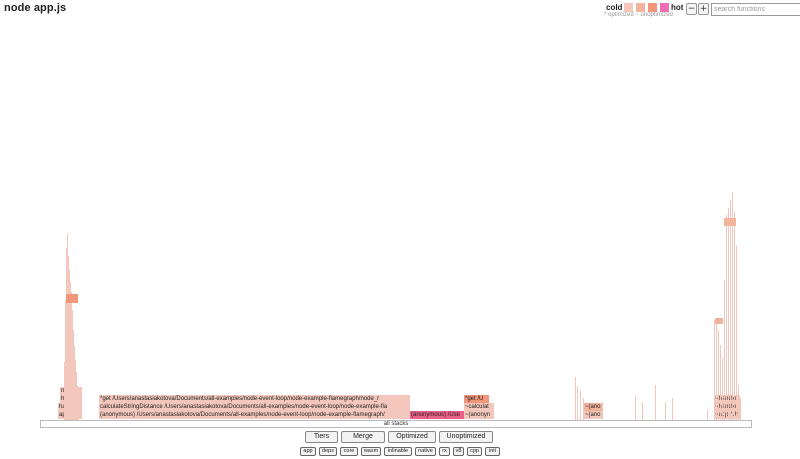  What do you see at coordinates (398, 451) in the screenshot?
I see `filter-inlinable: inlinable` at bounding box center [398, 451].